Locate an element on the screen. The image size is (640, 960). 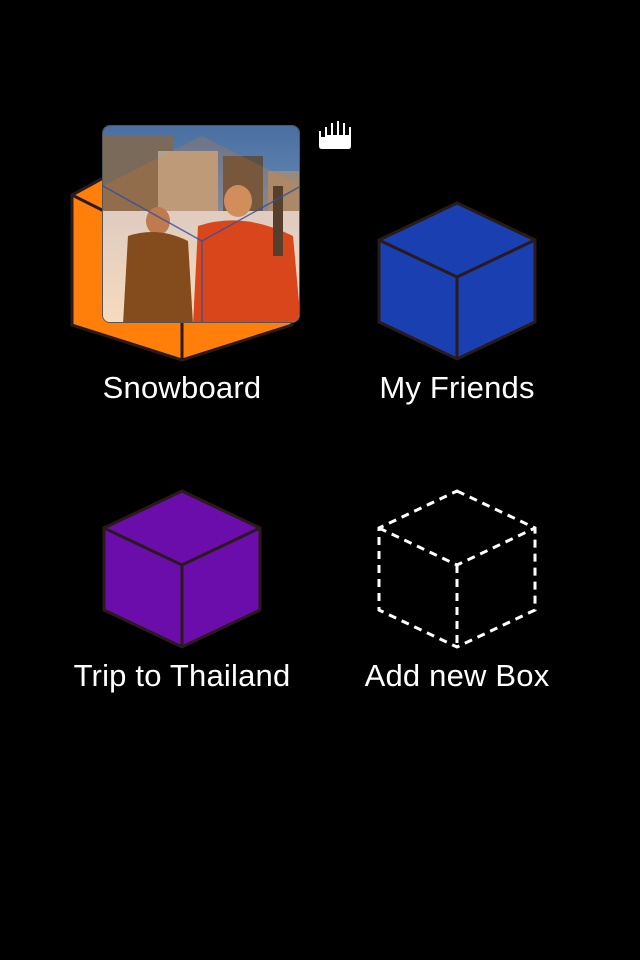
grab-hand-icon is located at coordinates (335, 134).